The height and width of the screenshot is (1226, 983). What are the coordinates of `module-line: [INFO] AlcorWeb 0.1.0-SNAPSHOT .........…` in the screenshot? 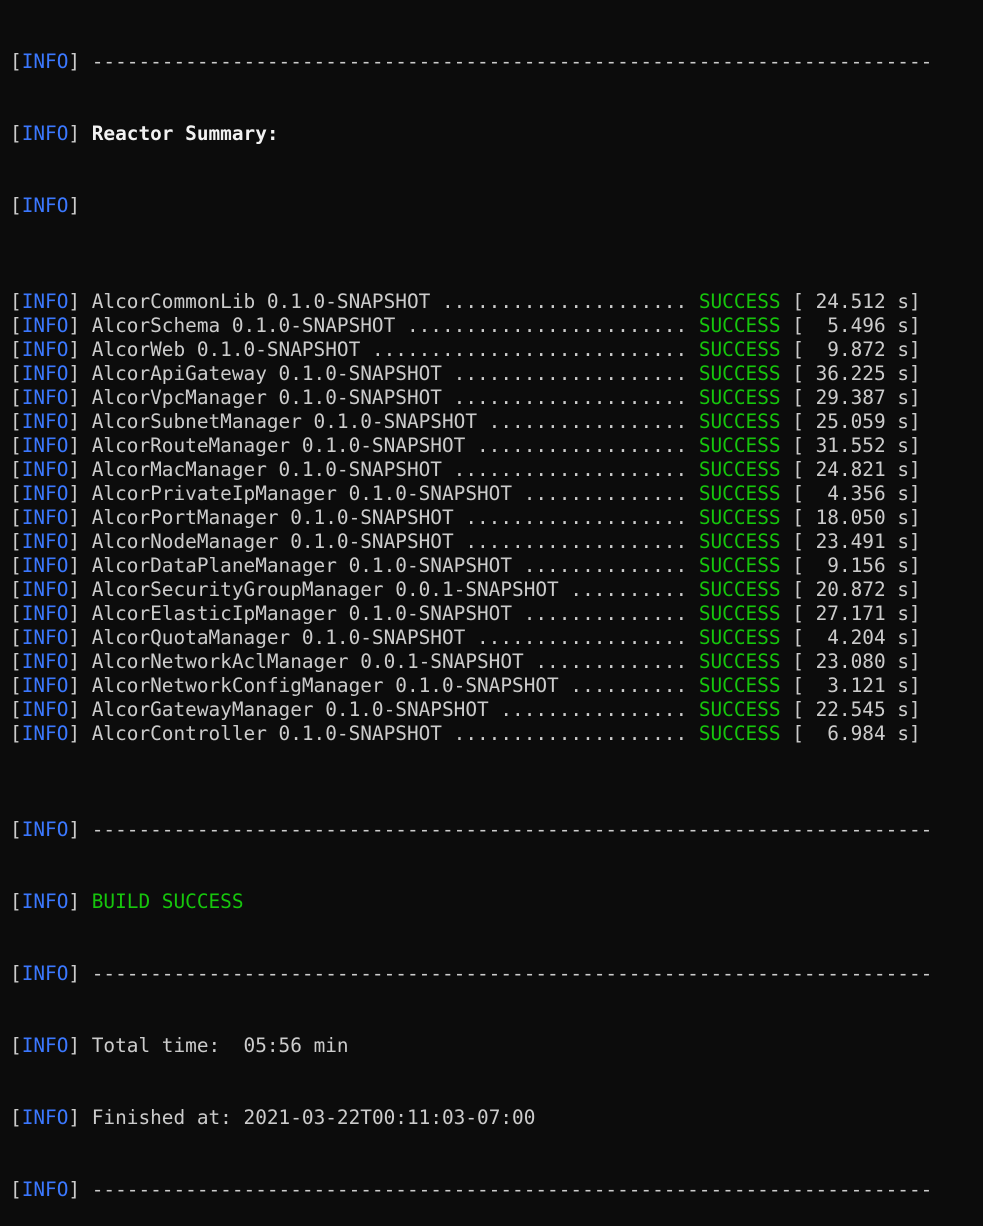 It's located at (465, 349).